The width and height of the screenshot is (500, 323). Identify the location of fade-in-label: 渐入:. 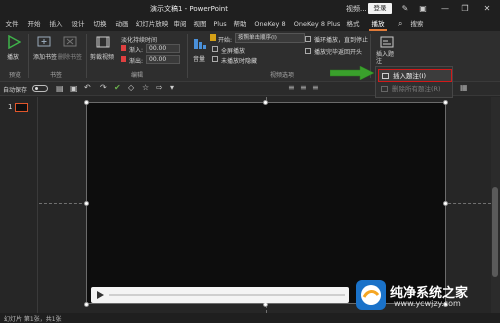
(136, 50).